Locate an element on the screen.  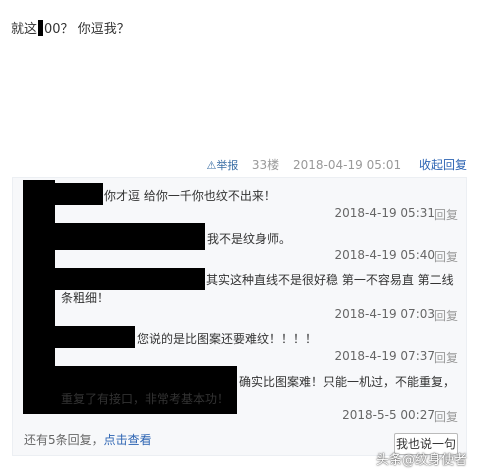
warning-triangle-icon: ⚠ is located at coordinates (211, 165).